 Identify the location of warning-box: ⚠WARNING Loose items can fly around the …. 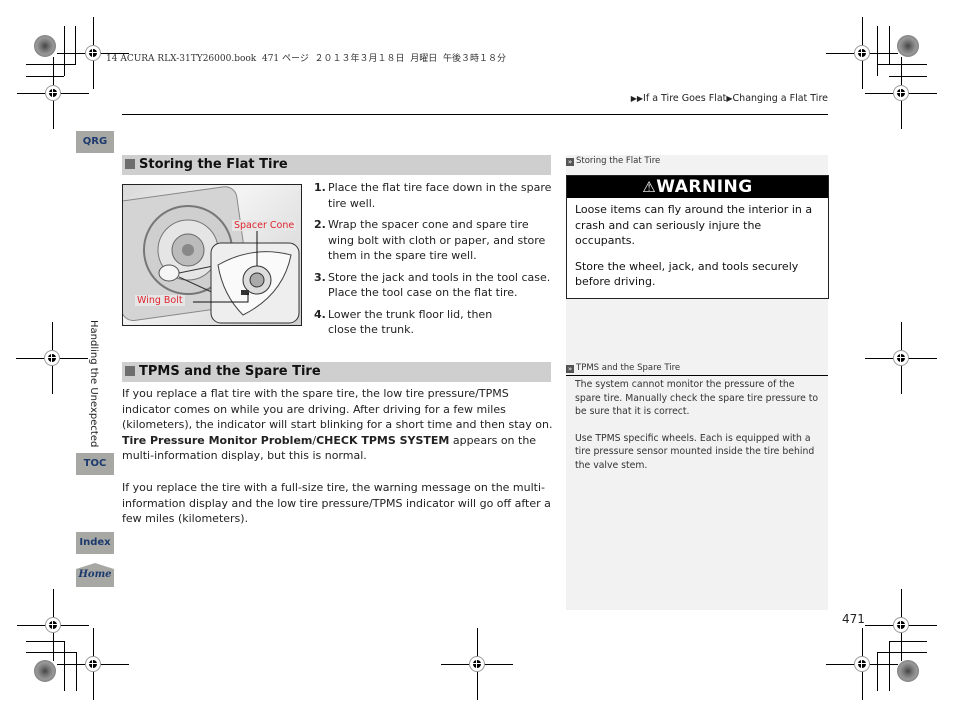
(697, 237).